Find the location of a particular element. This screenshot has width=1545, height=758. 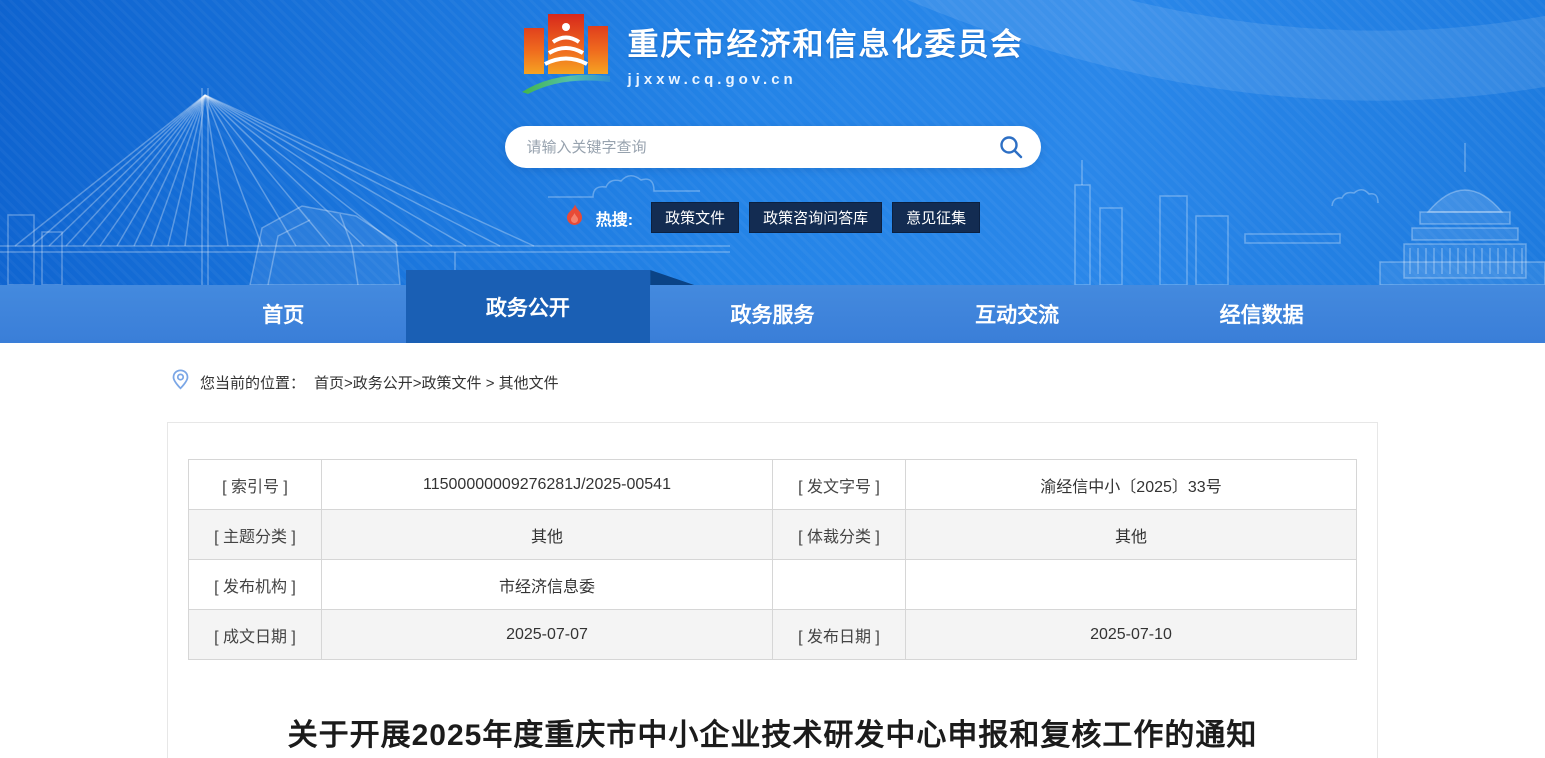

hot-search-label: 热搜: is located at coordinates (614, 220).